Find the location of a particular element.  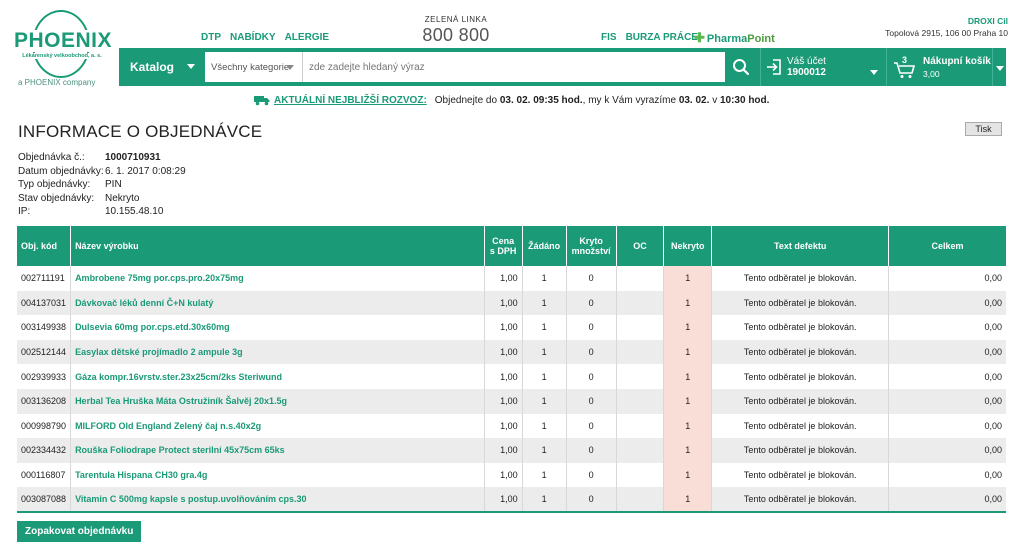

col-header-total: Celkem is located at coordinates (947, 246).